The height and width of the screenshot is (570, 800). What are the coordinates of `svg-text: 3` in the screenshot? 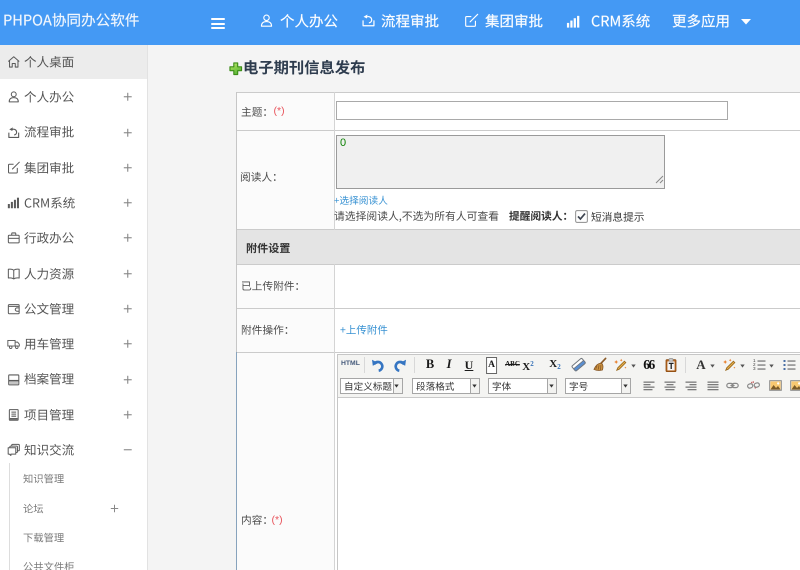 It's located at (754, 368).